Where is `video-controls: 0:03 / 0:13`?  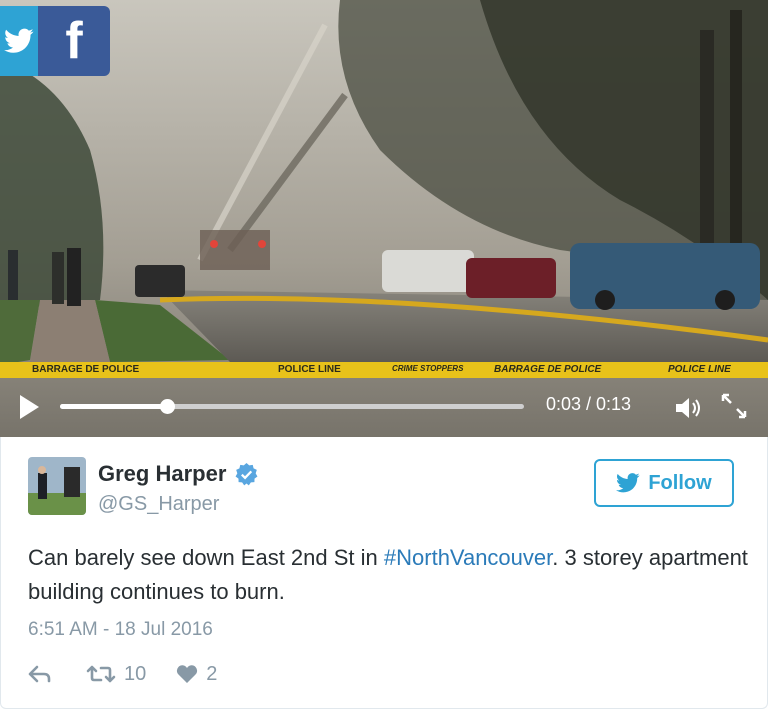
video-controls: 0:03 / 0:13 is located at coordinates (384, 407).